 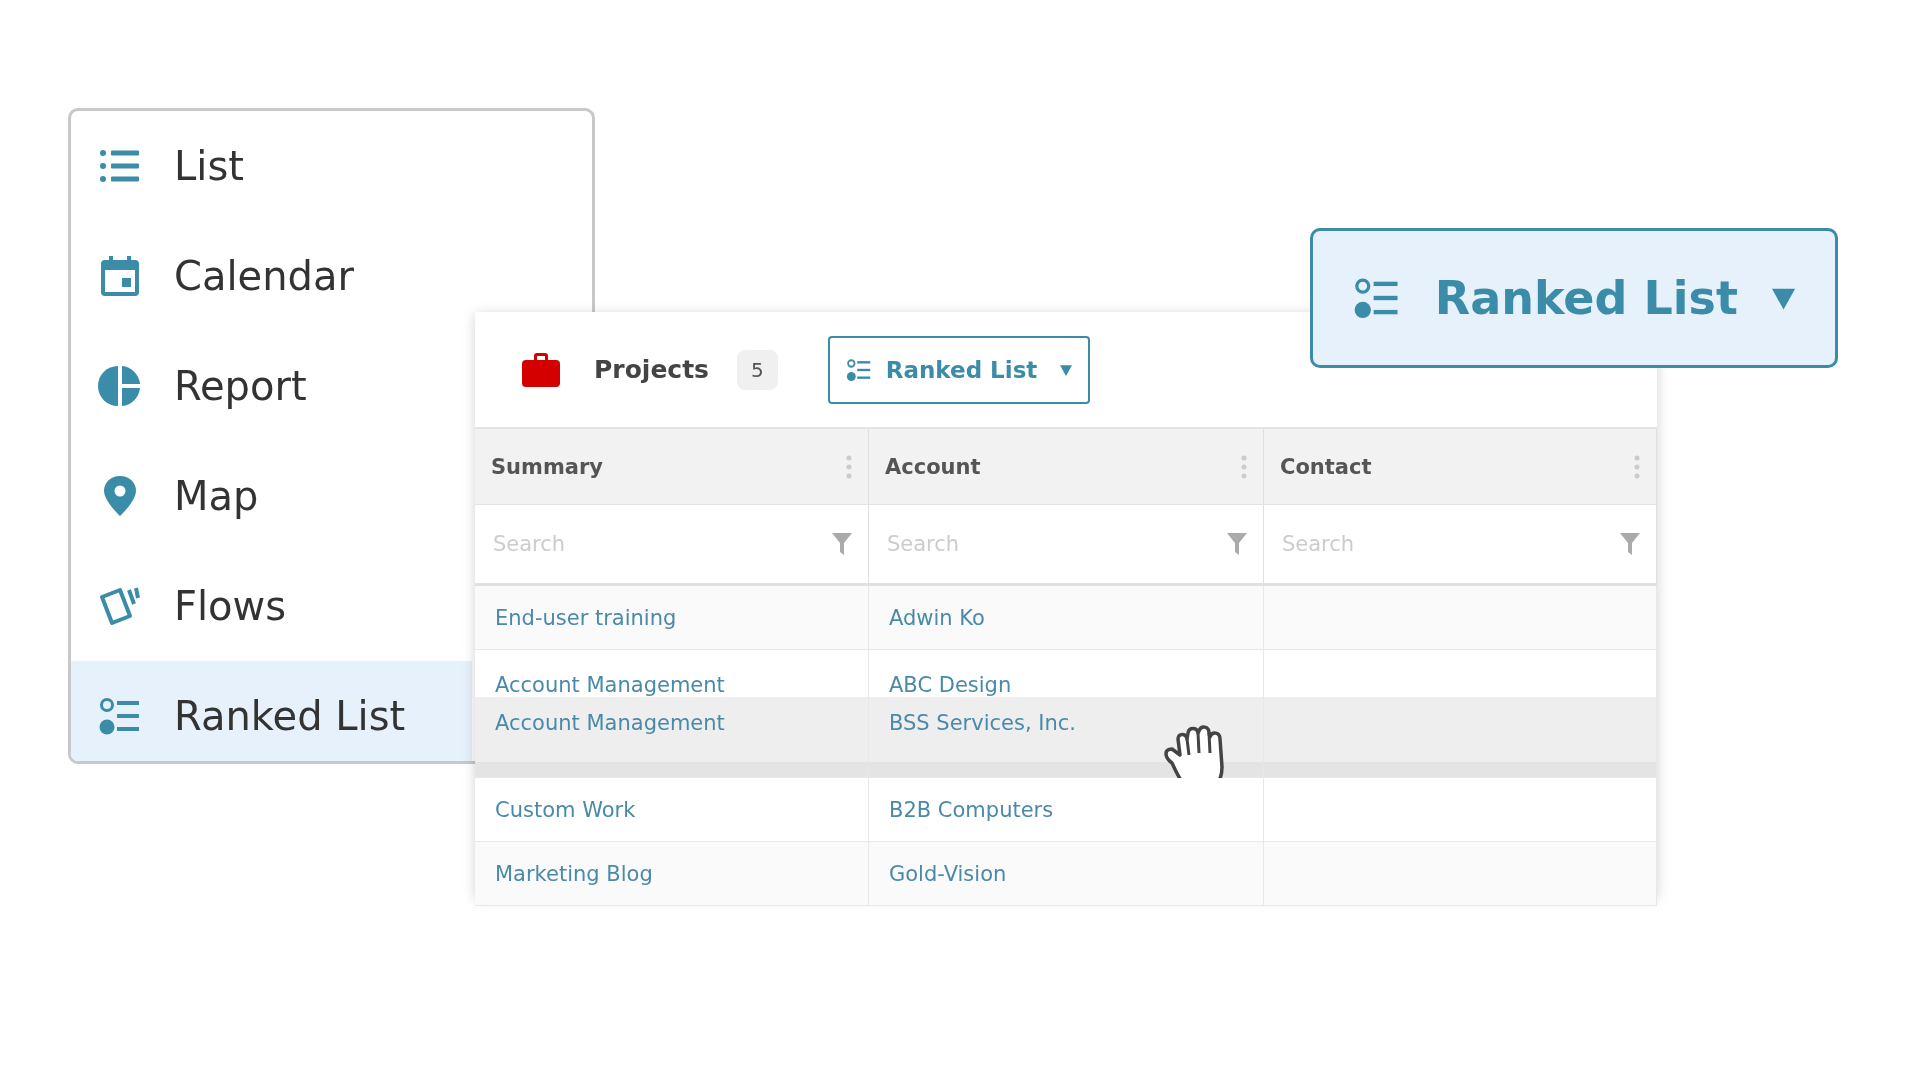 I want to click on count-badge: 5, so click(x=757, y=369).